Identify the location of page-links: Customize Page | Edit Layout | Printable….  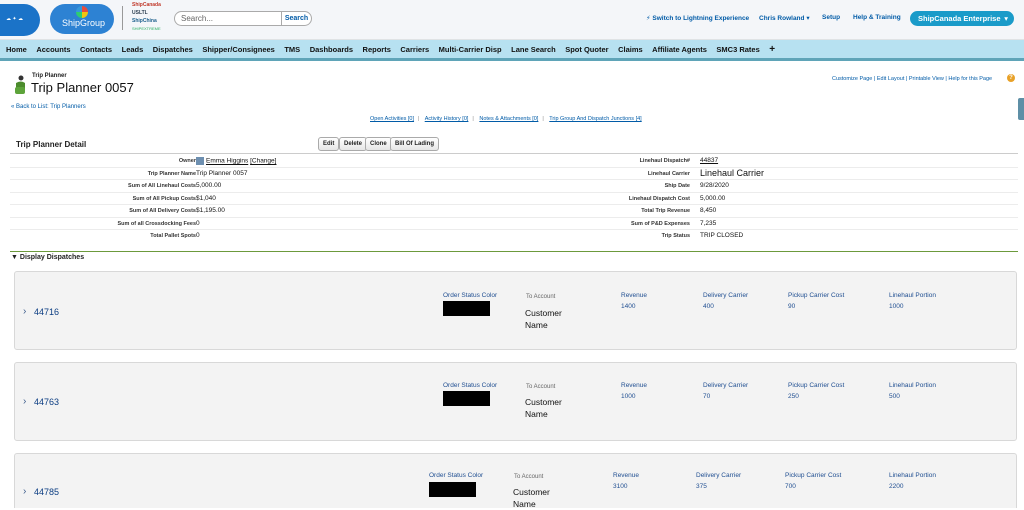
(912, 79).